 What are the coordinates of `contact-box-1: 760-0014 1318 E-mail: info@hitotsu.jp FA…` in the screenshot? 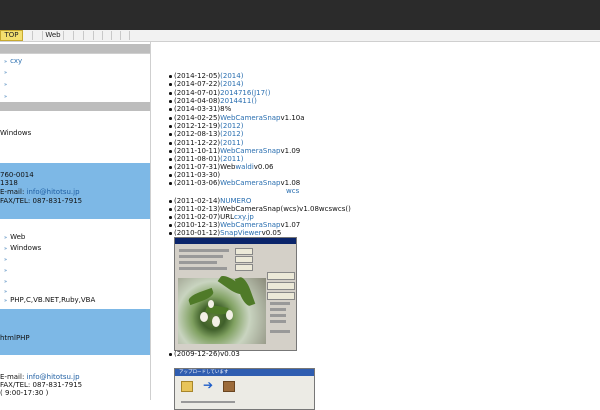 It's located at (75, 191).